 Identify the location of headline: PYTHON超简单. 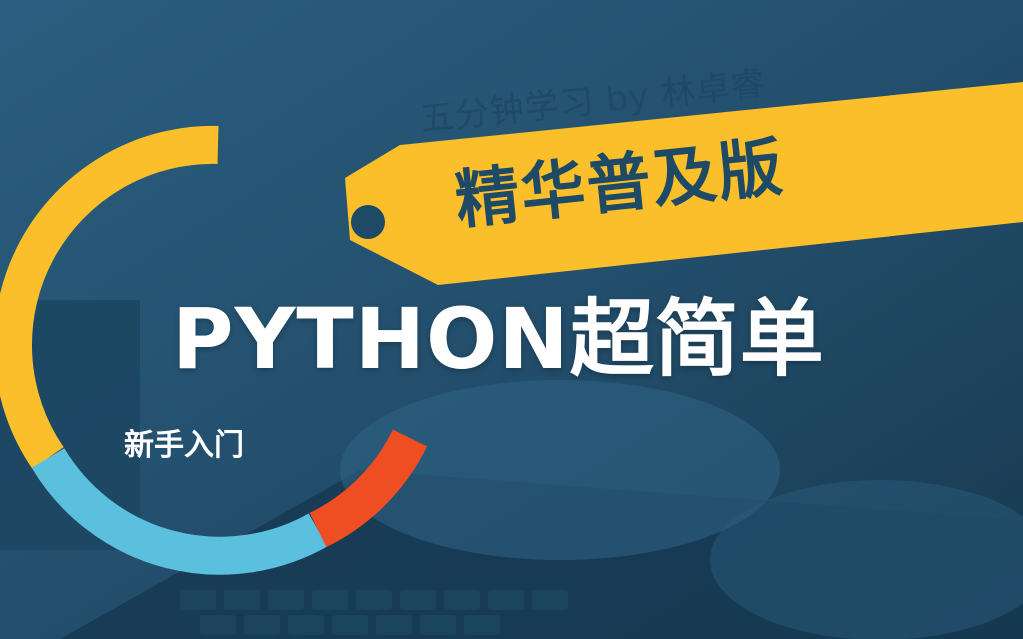
(498, 339).